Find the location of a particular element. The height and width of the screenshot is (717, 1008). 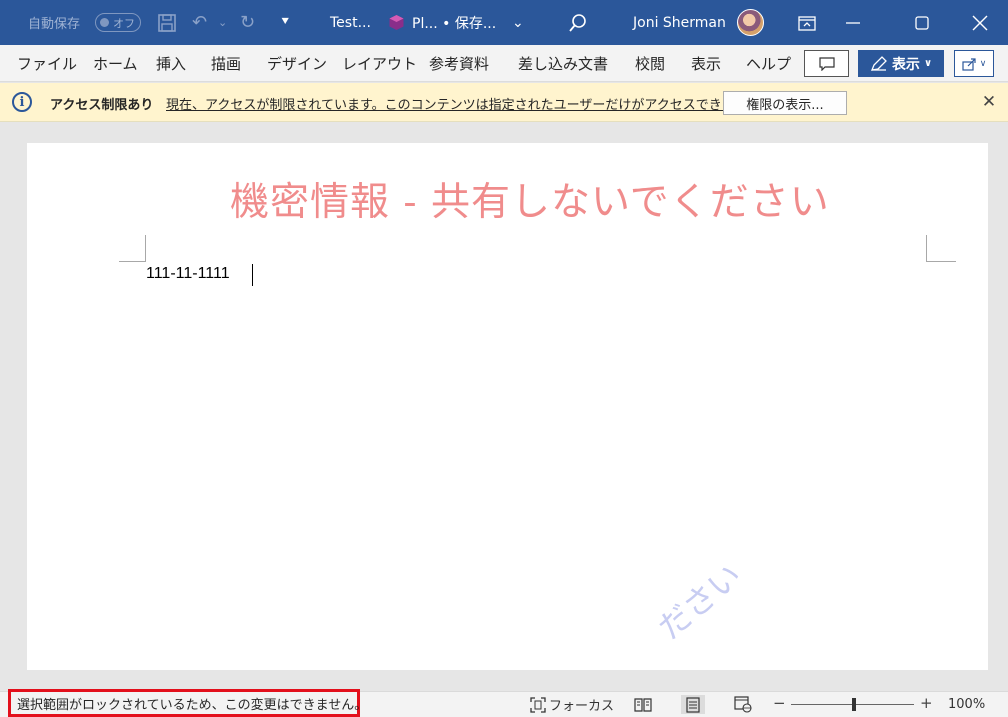

focus-icon is located at coordinates (538, 704).